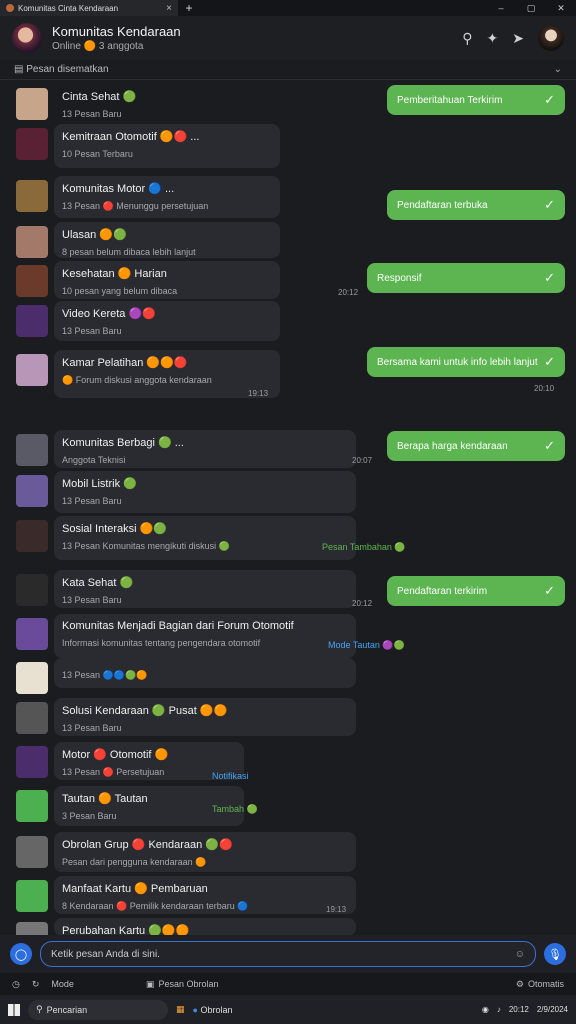 The image size is (576, 1024). What do you see at coordinates (125, 363) in the screenshot?
I see `sender-name: Kamar Pelatihan 🟠🟠🔴` at bounding box center [125, 363].